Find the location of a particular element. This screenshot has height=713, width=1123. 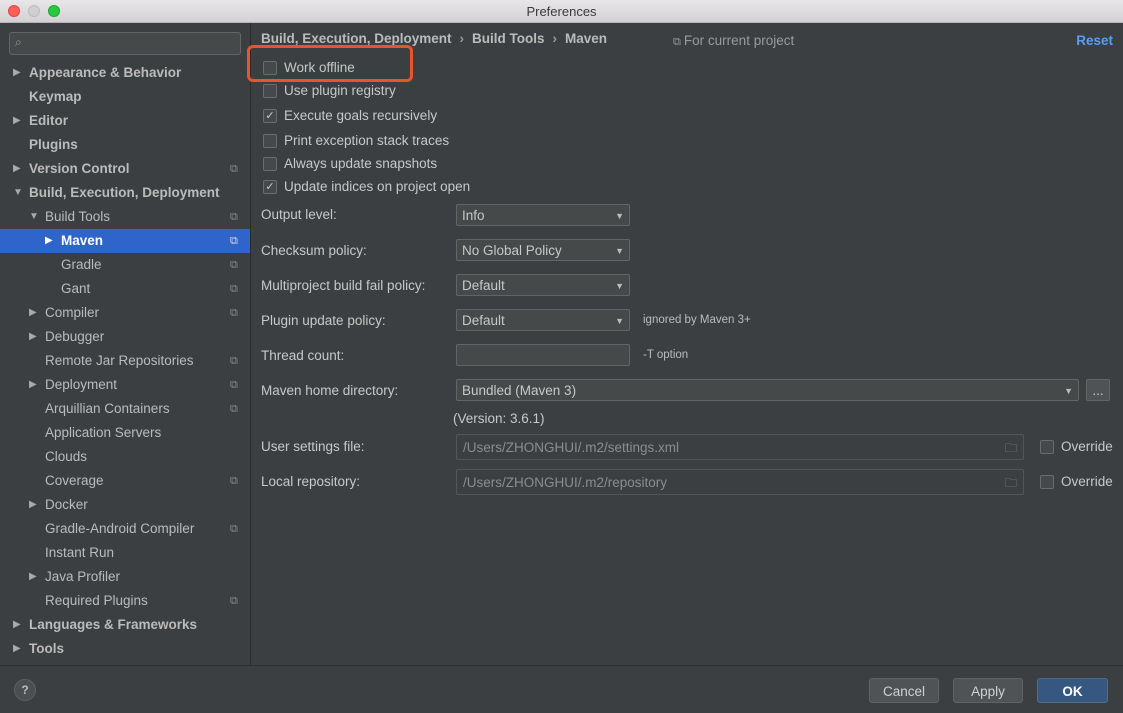

sidebar-item-editor: ▶ Editor is located at coordinates (125, 121).